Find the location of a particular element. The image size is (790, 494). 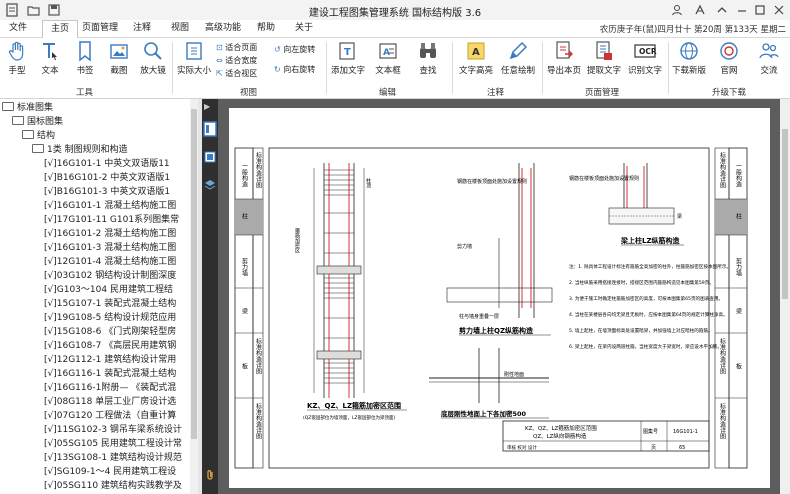

tree-item: [√]15G107-1 装配式混凝土结构 is located at coordinates (117, 304).